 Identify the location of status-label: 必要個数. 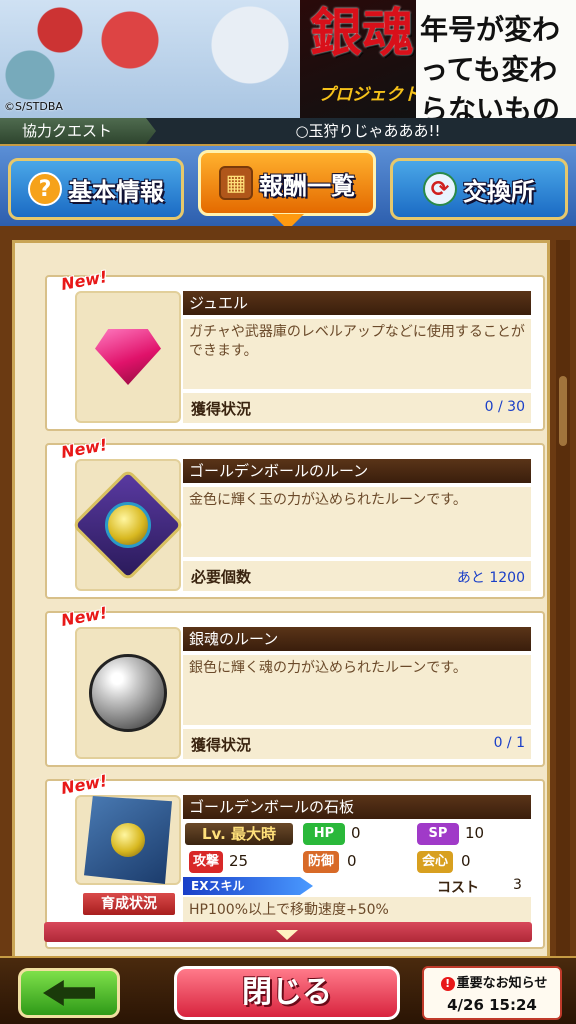
(221, 577).